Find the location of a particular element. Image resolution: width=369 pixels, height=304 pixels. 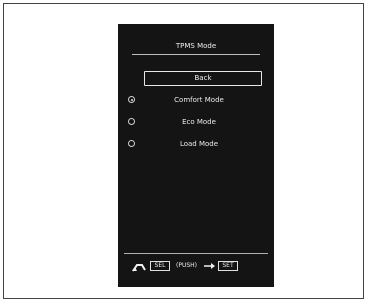

option-eco-mode: Eco Mode is located at coordinates (193, 122).